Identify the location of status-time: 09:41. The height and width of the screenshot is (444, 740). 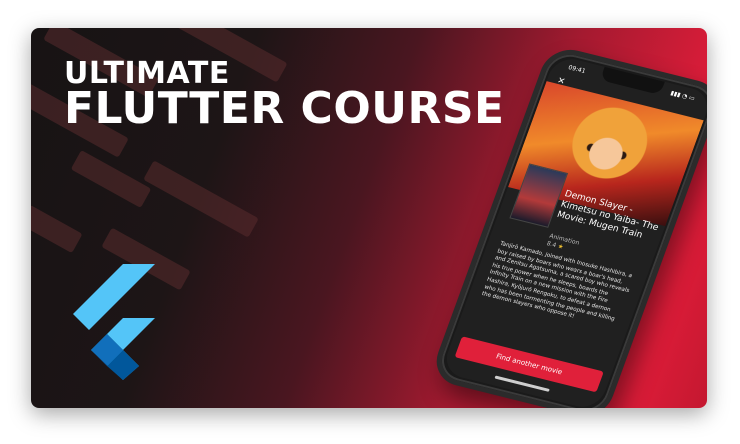
(577, 69).